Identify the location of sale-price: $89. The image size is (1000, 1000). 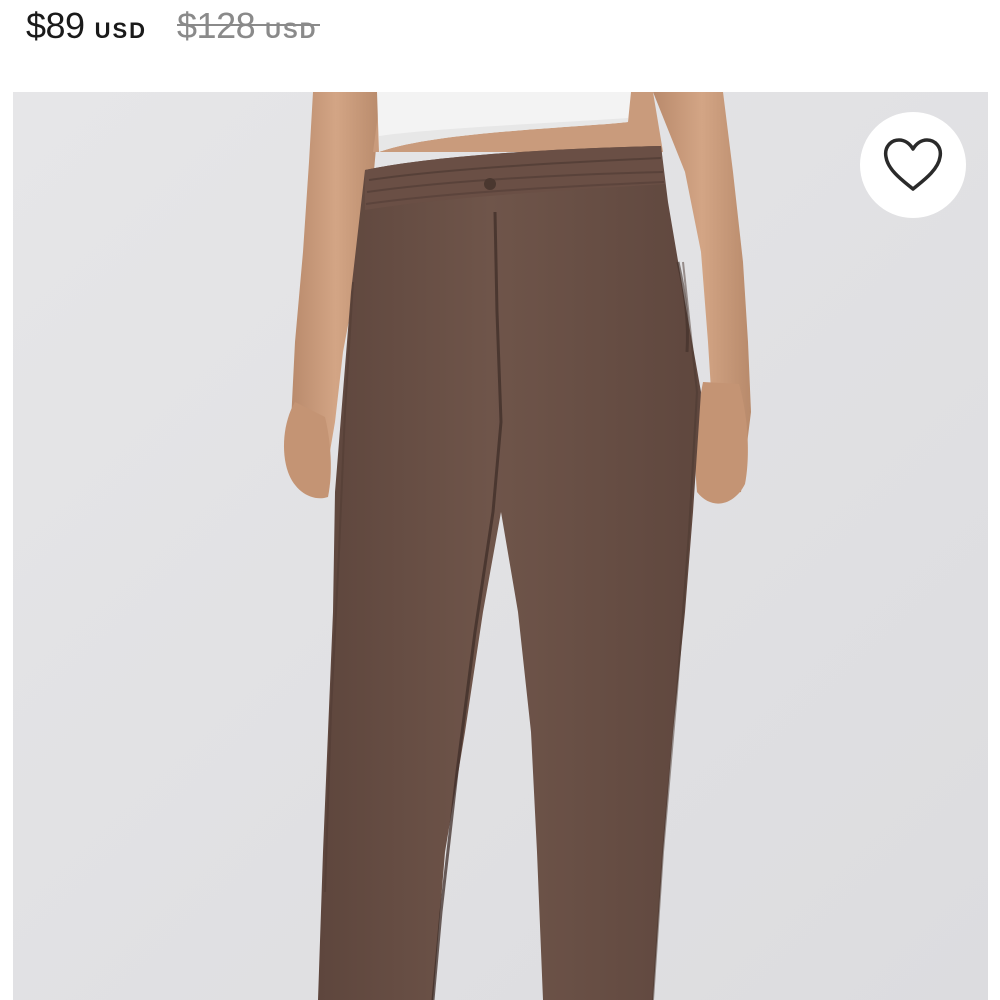
(55, 25).